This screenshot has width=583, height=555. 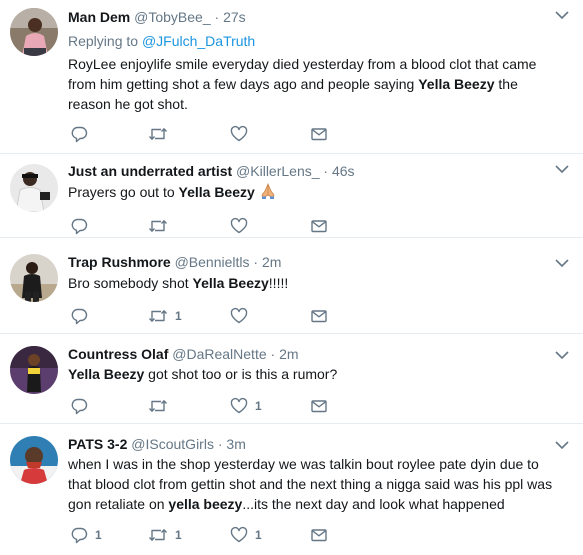 I want to click on user-handle: @TobyBee_, so click(x=172, y=17).